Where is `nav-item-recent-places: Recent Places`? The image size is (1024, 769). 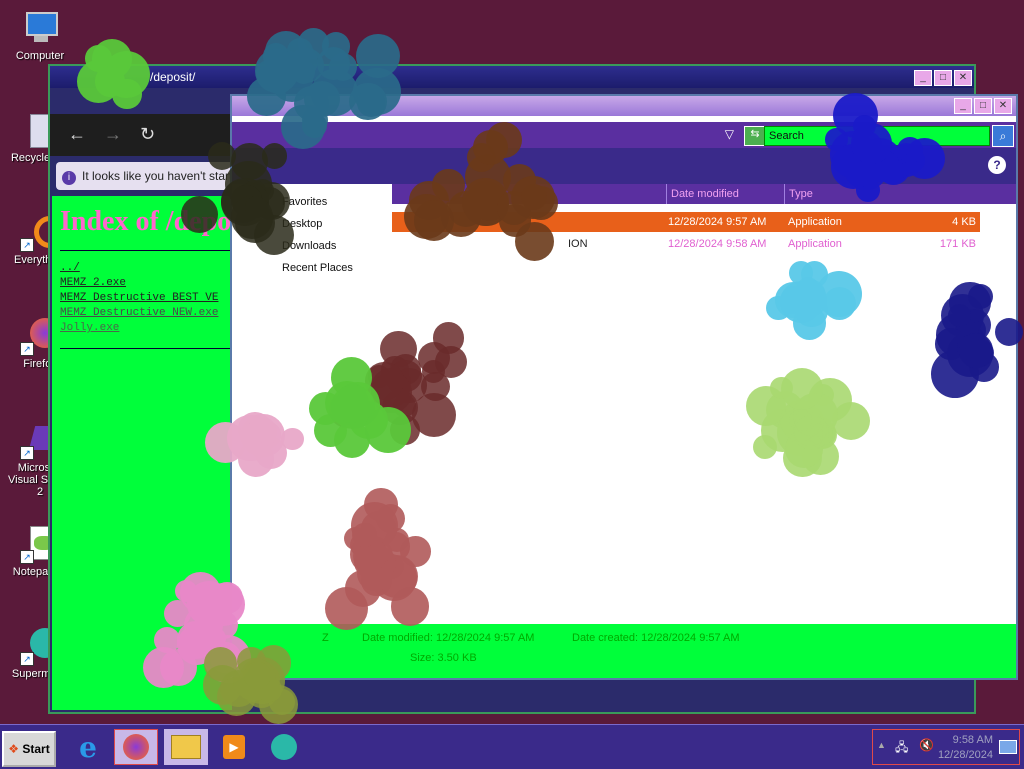
nav-item-recent-places: Recent Places is located at coordinates (317, 268).